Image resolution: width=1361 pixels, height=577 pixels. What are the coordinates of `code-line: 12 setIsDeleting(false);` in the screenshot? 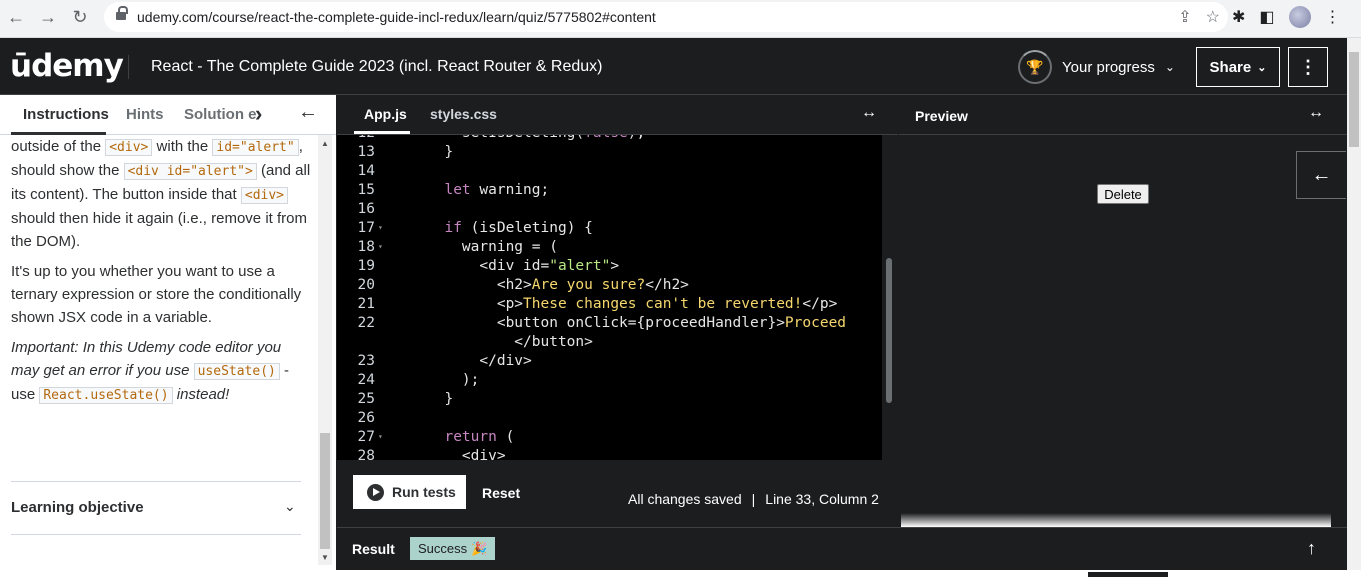 It's located at (609, 139).